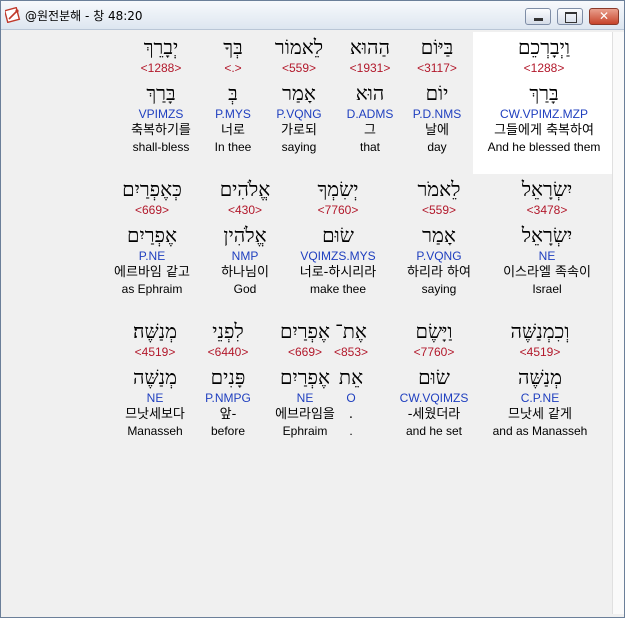  I want to click on window-title: @원전분해 - 창 48:20, so click(84, 16).